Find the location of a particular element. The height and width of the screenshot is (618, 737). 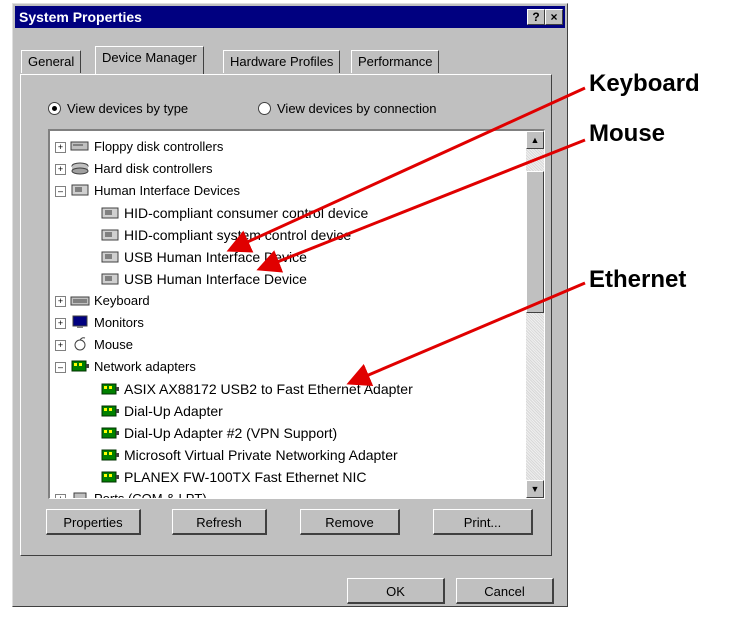

arrow-keyboard is located at coordinates (406, 169).